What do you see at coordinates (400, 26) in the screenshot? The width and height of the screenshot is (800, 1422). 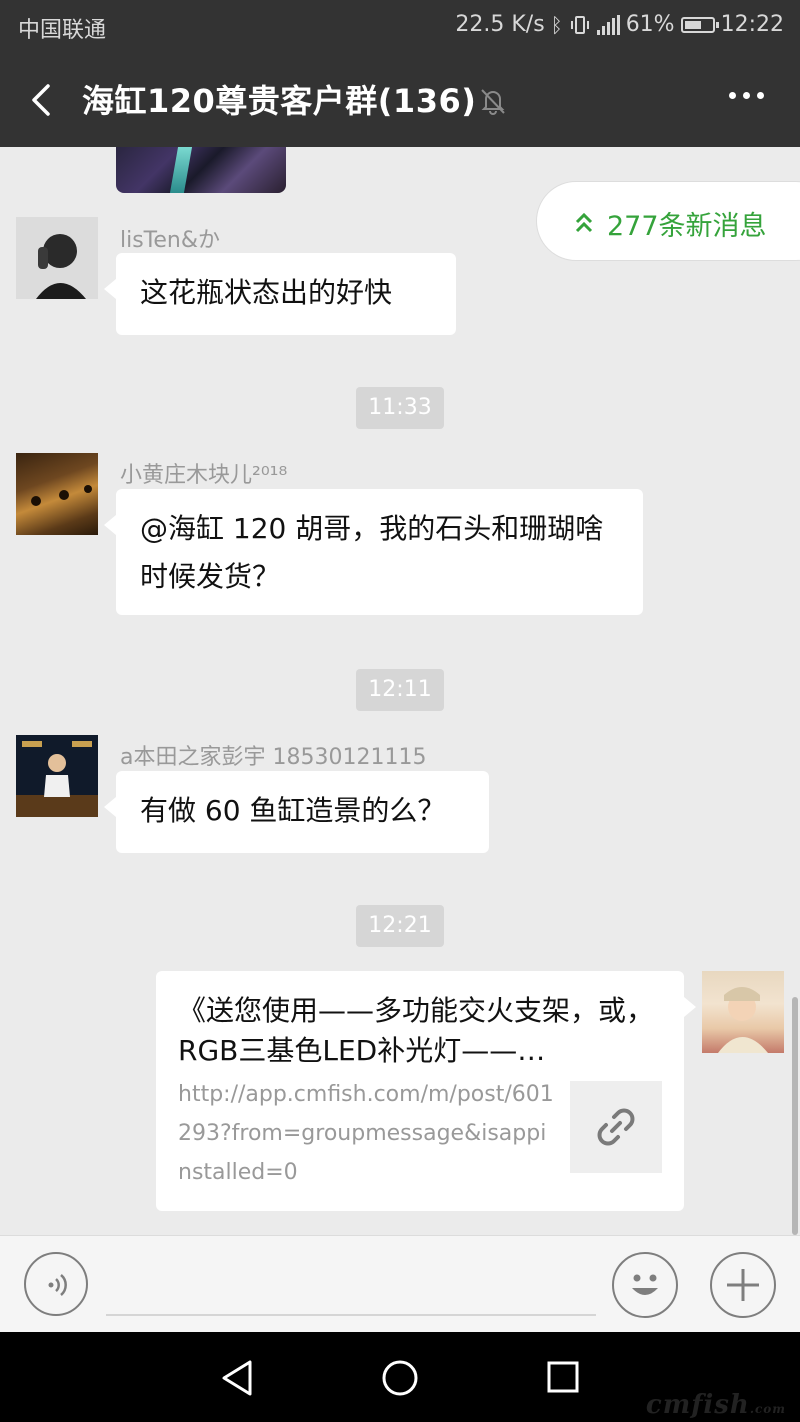 I see `status-bar: 中国联通 22.5 K/s ᛒ 61% 12:22` at bounding box center [400, 26].